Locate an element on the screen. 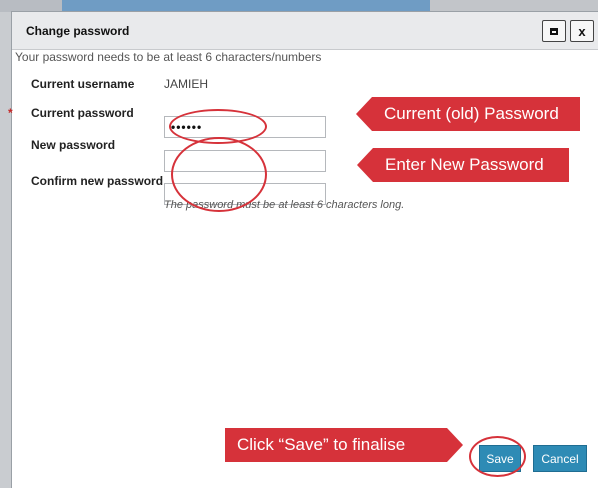  highlight-circle-new is located at coordinates (219, 174).